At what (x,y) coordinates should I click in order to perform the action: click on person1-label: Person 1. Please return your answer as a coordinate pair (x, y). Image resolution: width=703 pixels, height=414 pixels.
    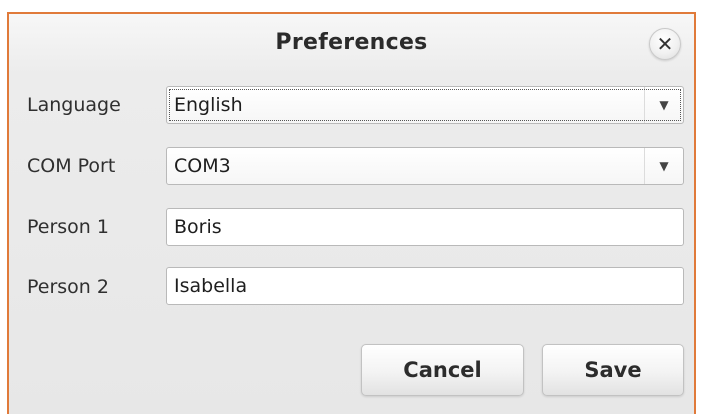
    Looking at the image, I should click on (68, 227).